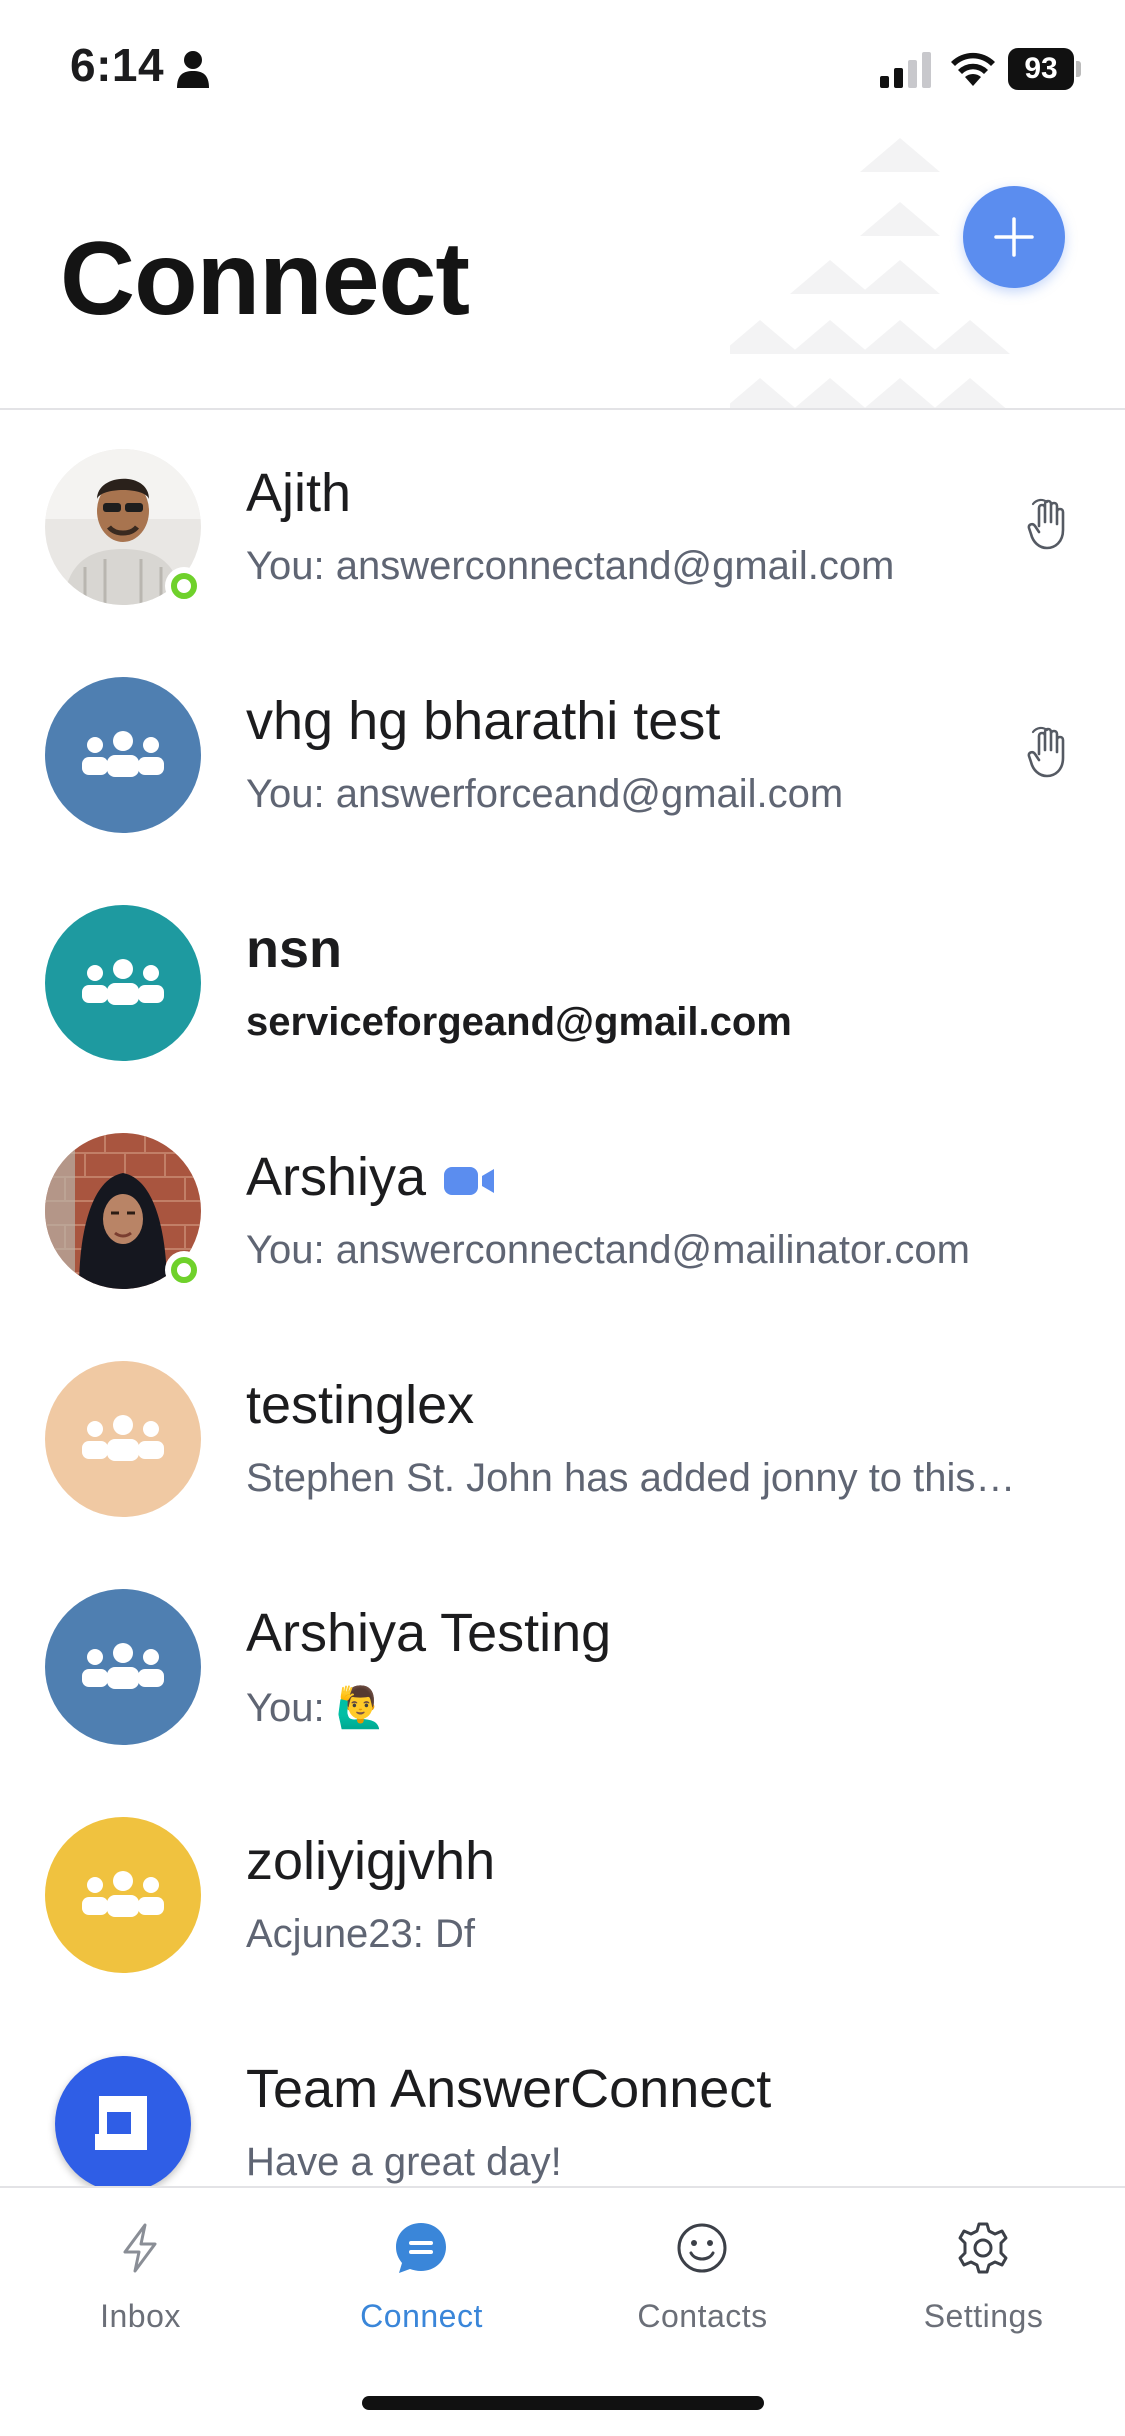 The width and height of the screenshot is (1125, 2436). What do you see at coordinates (562, 524) in the screenshot?
I see `conversation-row-ajith: Ajith You: answerconnectand@gmail.com` at bounding box center [562, 524].